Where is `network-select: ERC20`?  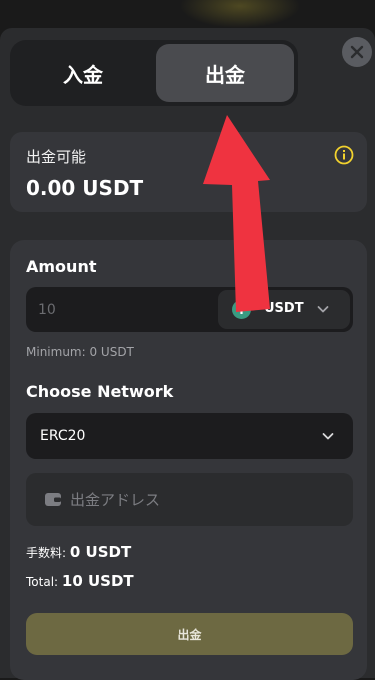
network-select: ERC20 is located at coordinates (189, 436).